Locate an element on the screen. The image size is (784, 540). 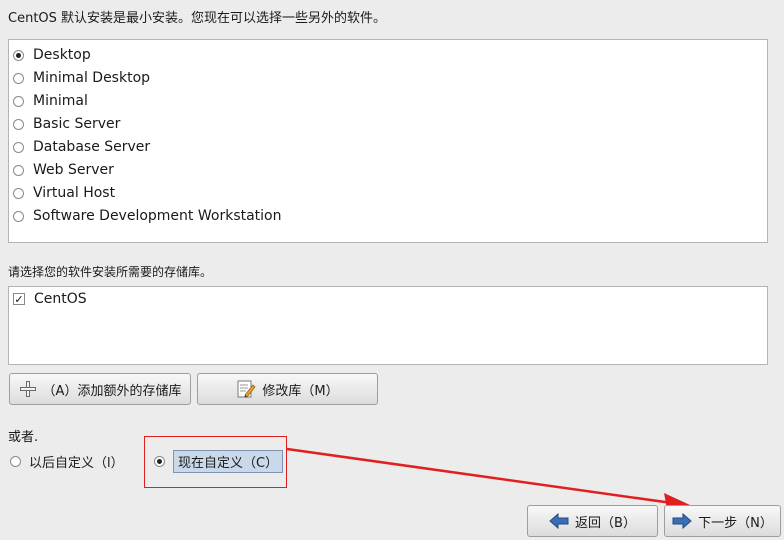
next-button: 下一步（N） is located at coordinates (722, 521).